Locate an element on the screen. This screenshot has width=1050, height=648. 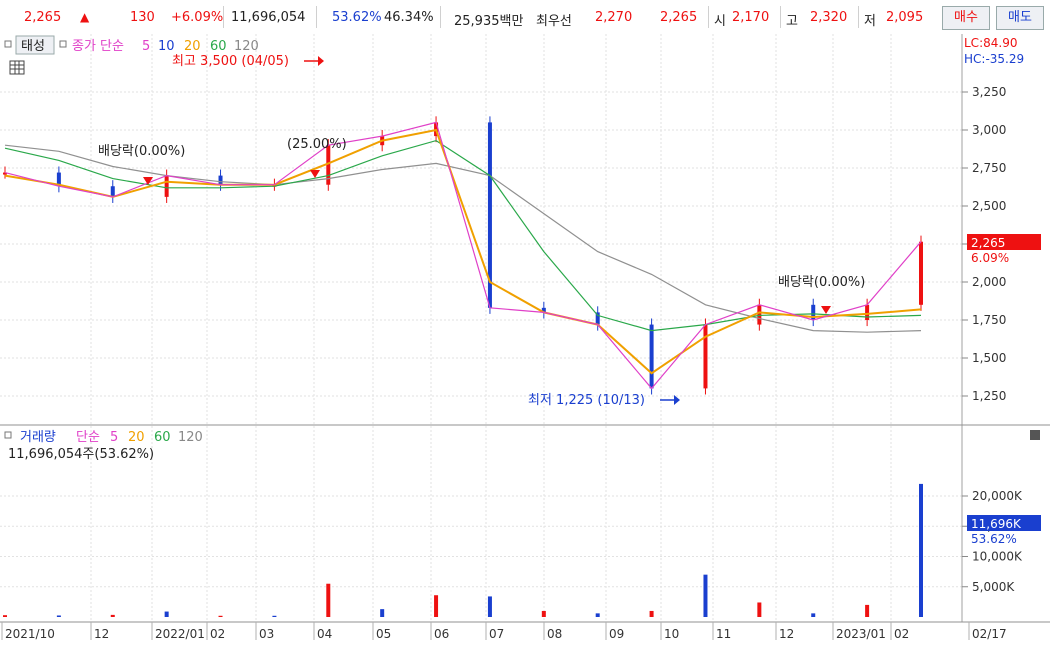
y-tick-label: 2,500 is located at coordinates (989, 206).